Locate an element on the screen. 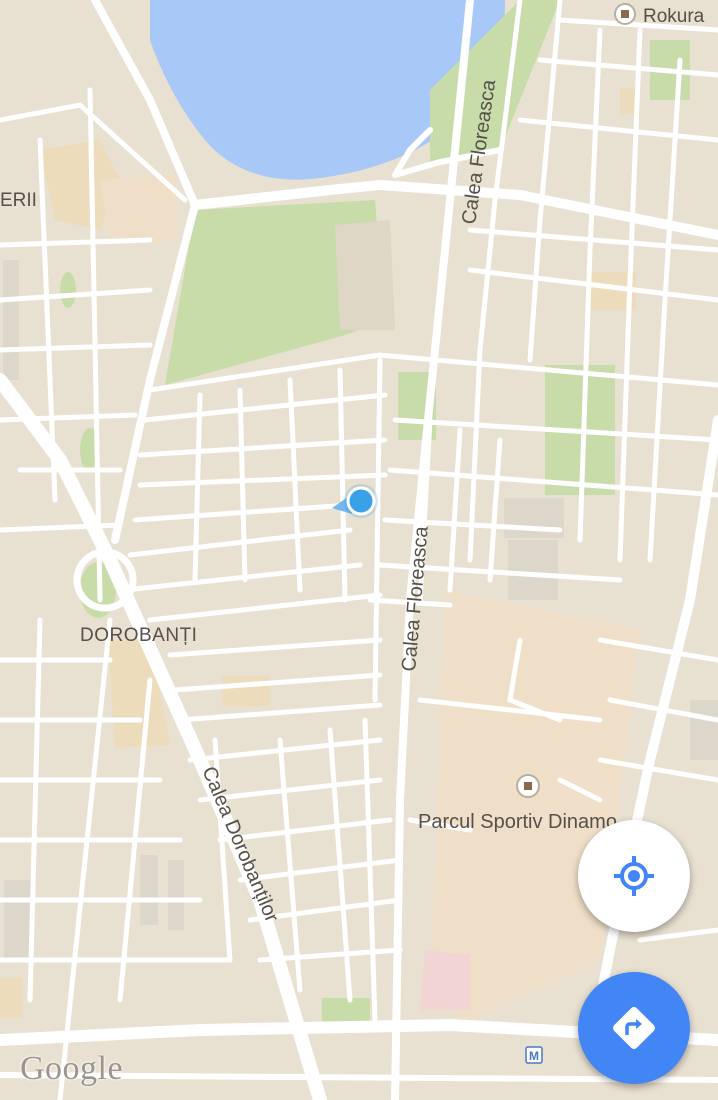 This screenshot has width=718, height=1100. metro-station-icon: M is located at coordinates (534, 1055).